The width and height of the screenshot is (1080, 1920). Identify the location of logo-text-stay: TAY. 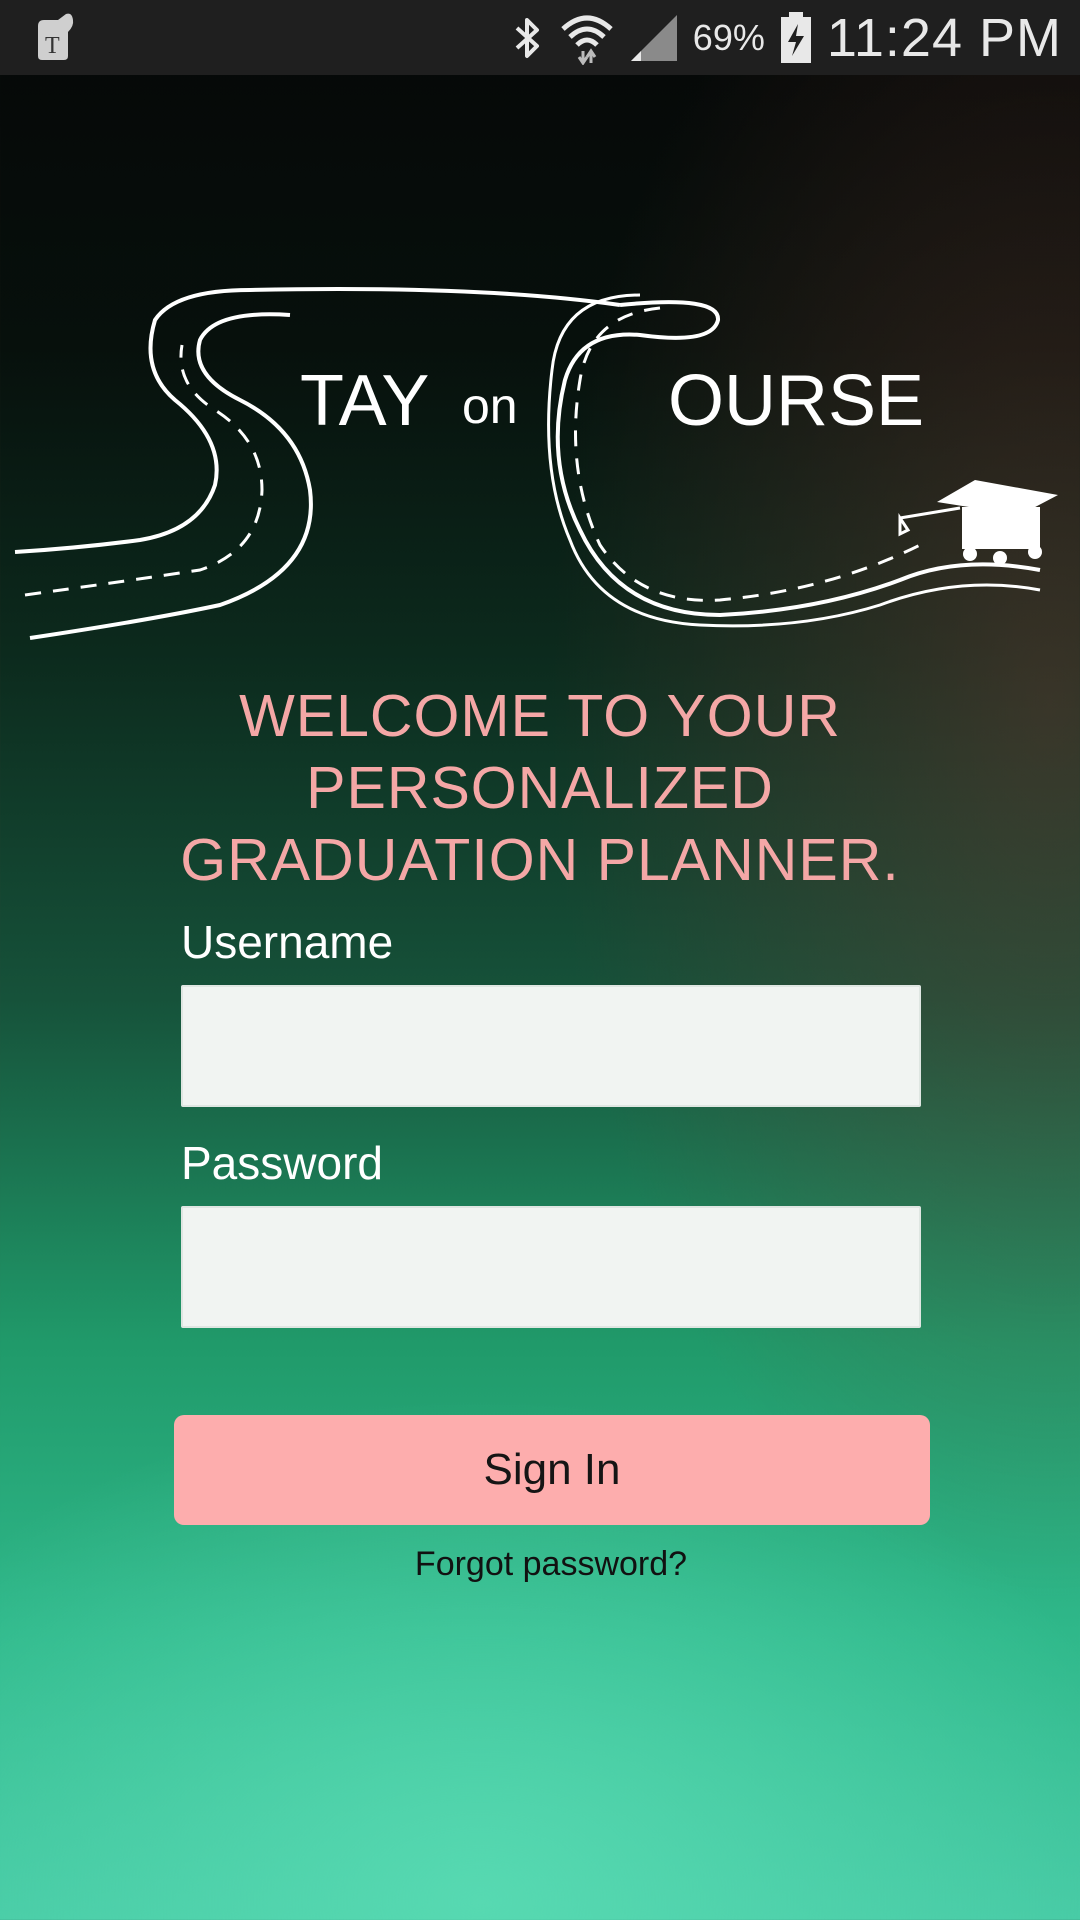
(364, 401).